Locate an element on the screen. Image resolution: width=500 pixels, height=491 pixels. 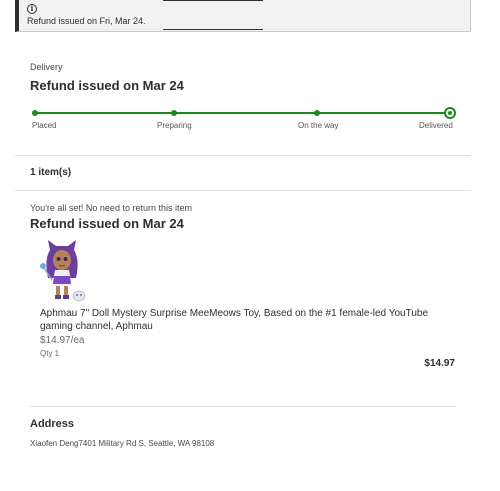
delivery-progress-bar is located at coordinates (244, 113).